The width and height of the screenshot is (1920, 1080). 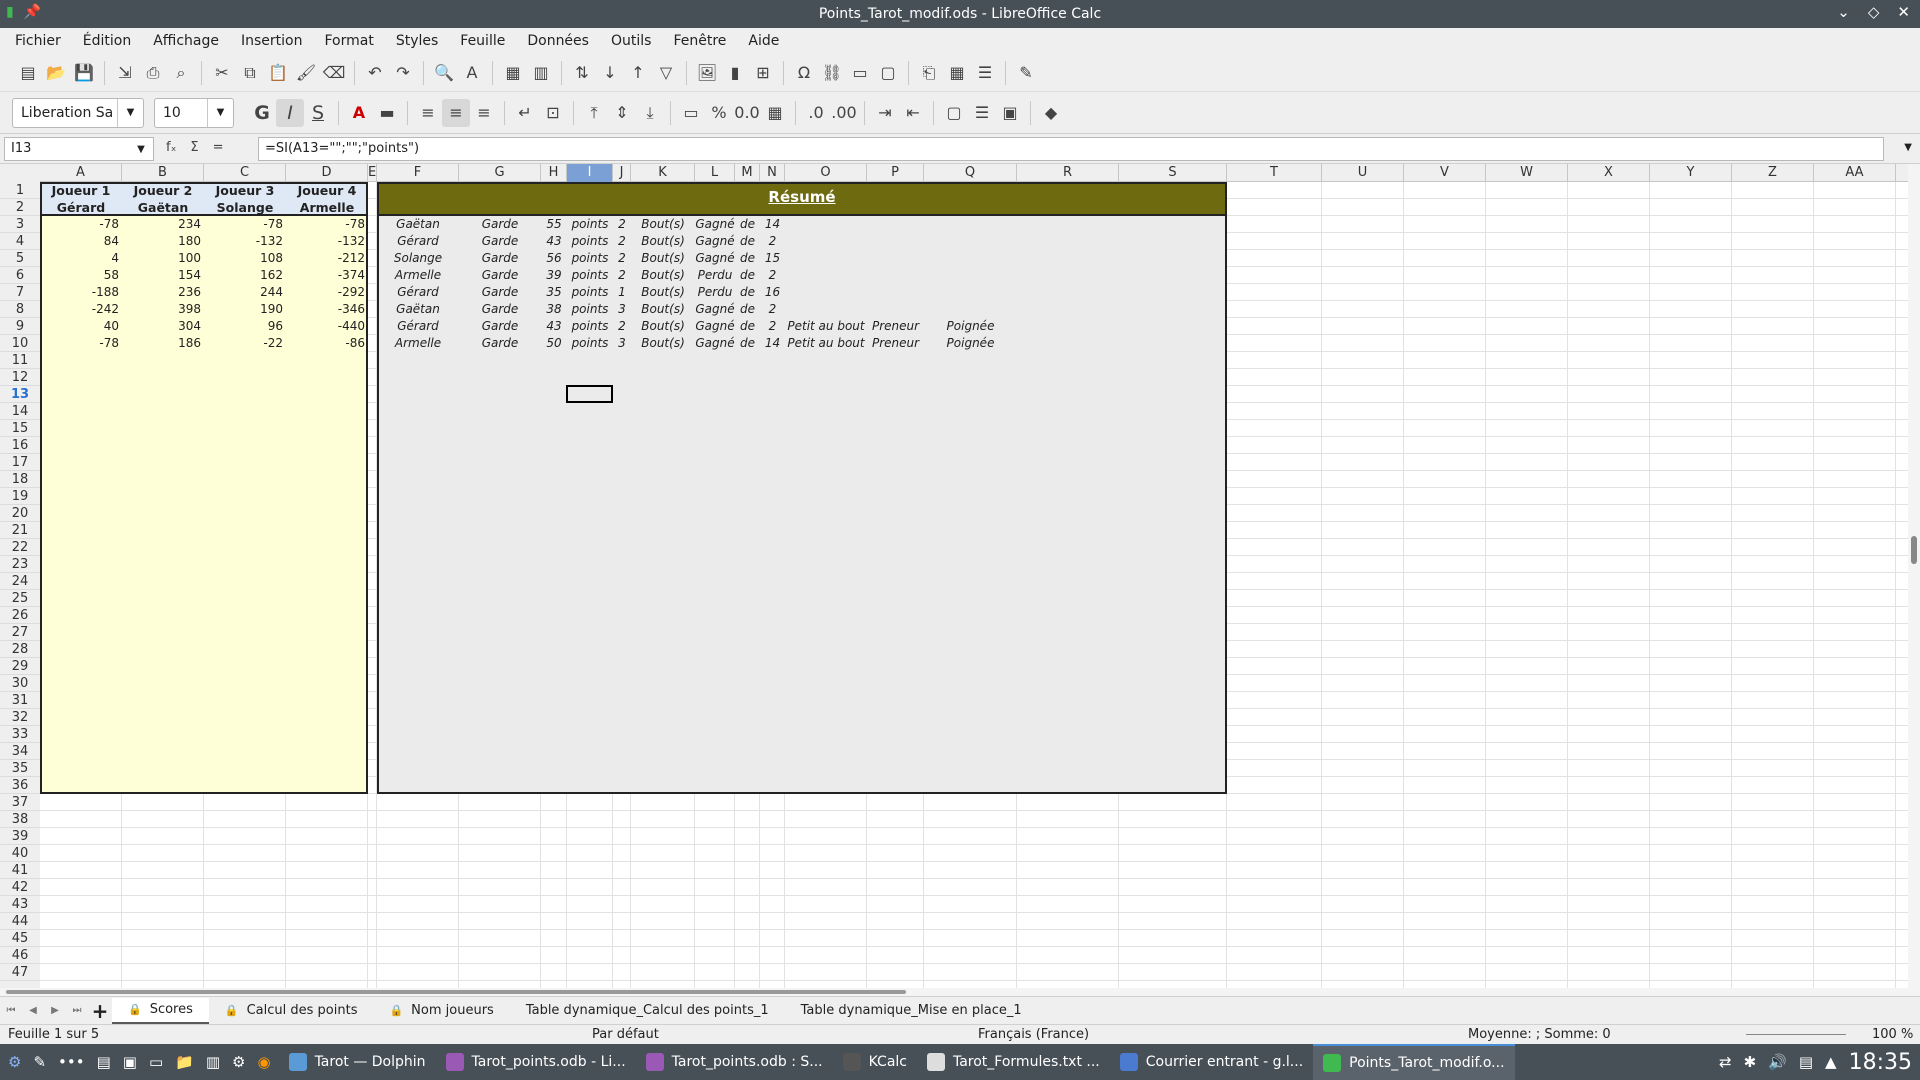 I want to click on row-header: 13, so click(x=20, y=394).